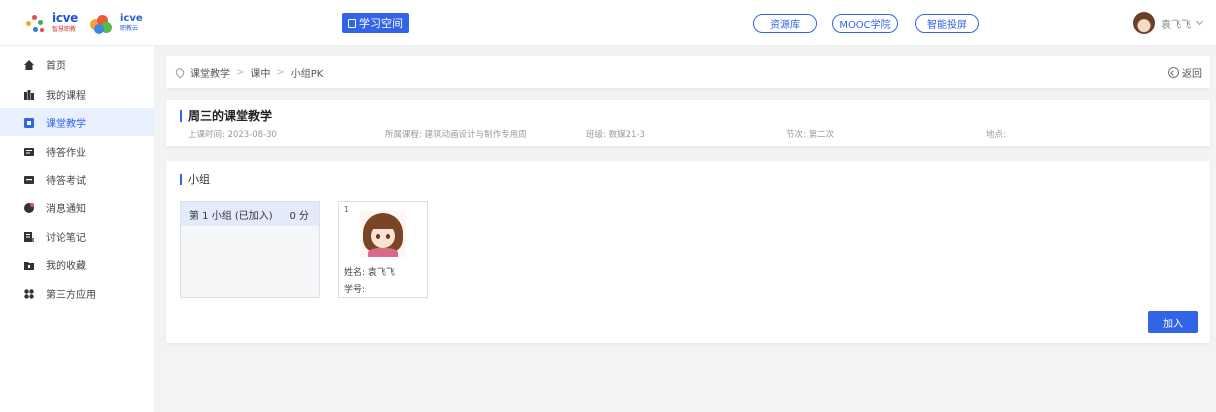 The image size is (1216, 412). Describe the element at coordinates (195, 179) in the screenshot. I see `groups-section-title: 小组` at that location.